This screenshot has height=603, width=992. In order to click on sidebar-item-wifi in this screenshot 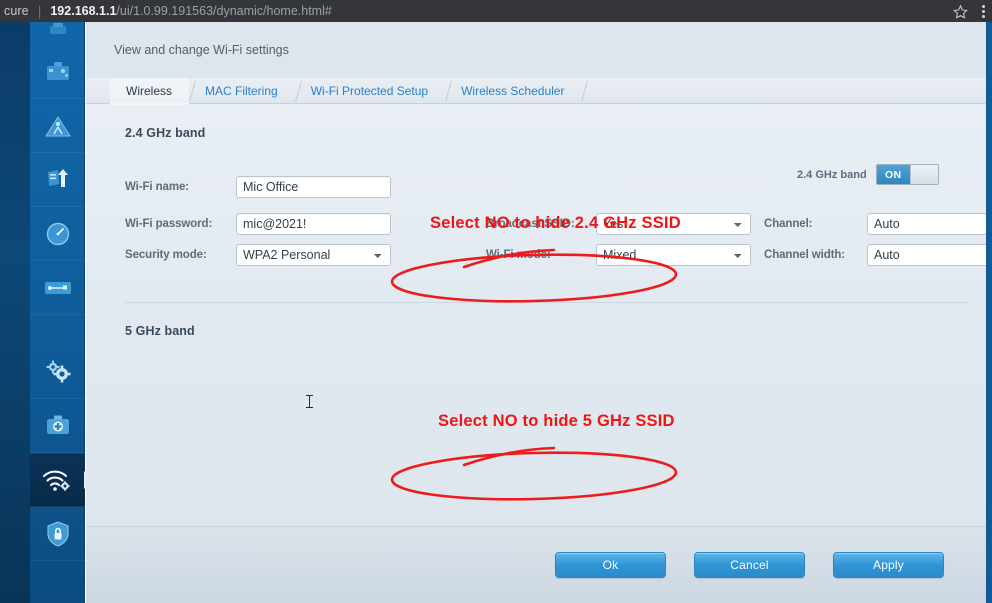, I will do `click(57, 480)`.